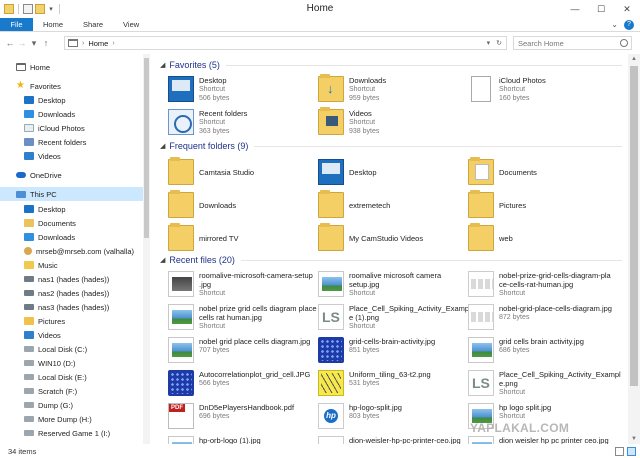 The height and width of the screenshot is (458, 640). What do you see at coordinates (74, 279) in the screenshot?
I see `nav-item: nas1 (hades (hades))` at bounding box center [74, 279].